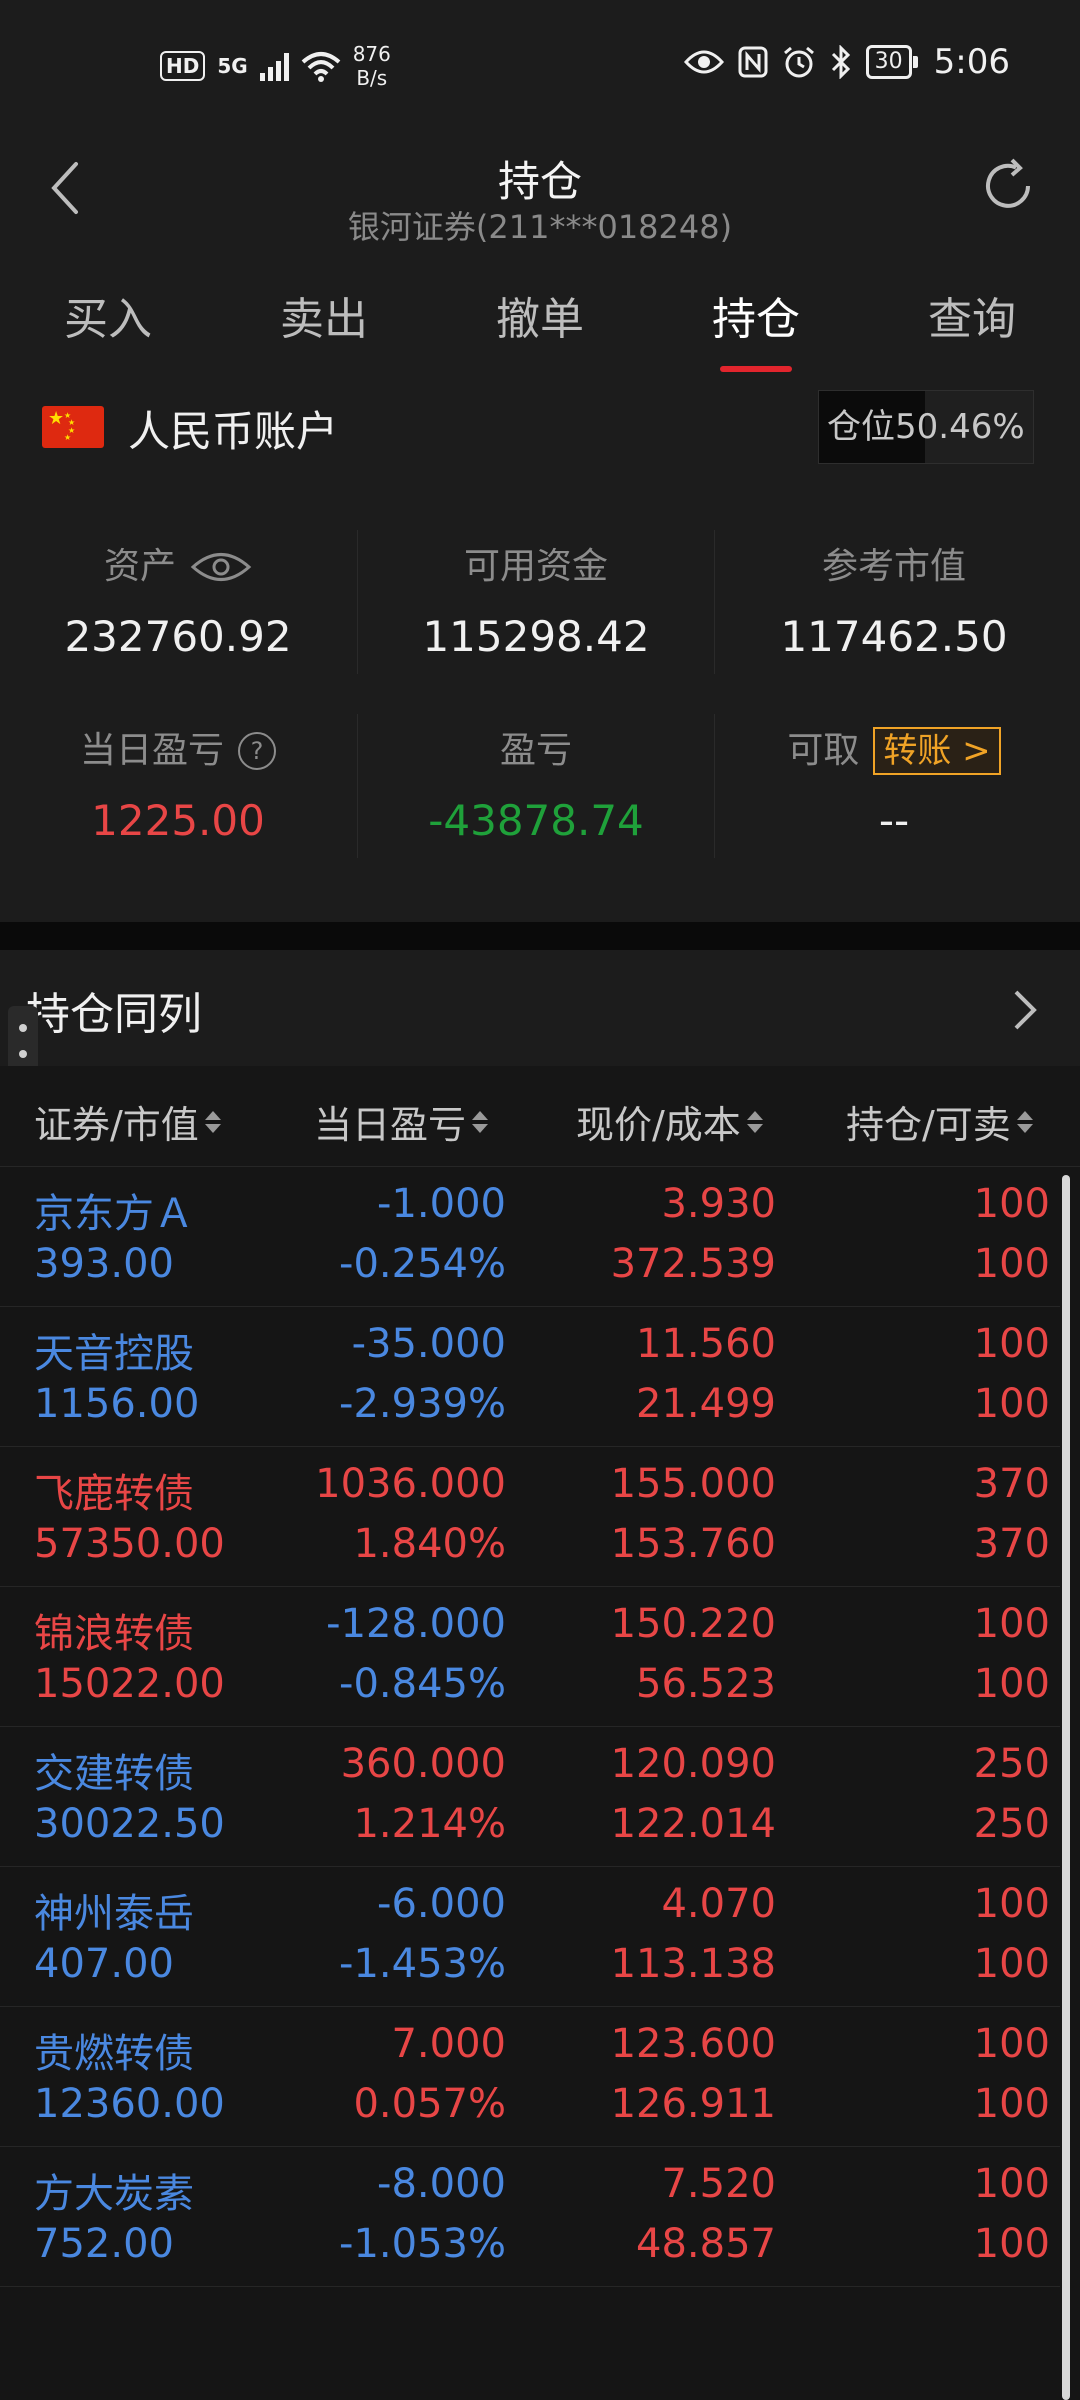 The height and width of the screenshot is (2400, 1080). What do you see at coordinates (539, 181) in the screenshot?
I see `page-title: 持仓` at bounding box center [539, 181].